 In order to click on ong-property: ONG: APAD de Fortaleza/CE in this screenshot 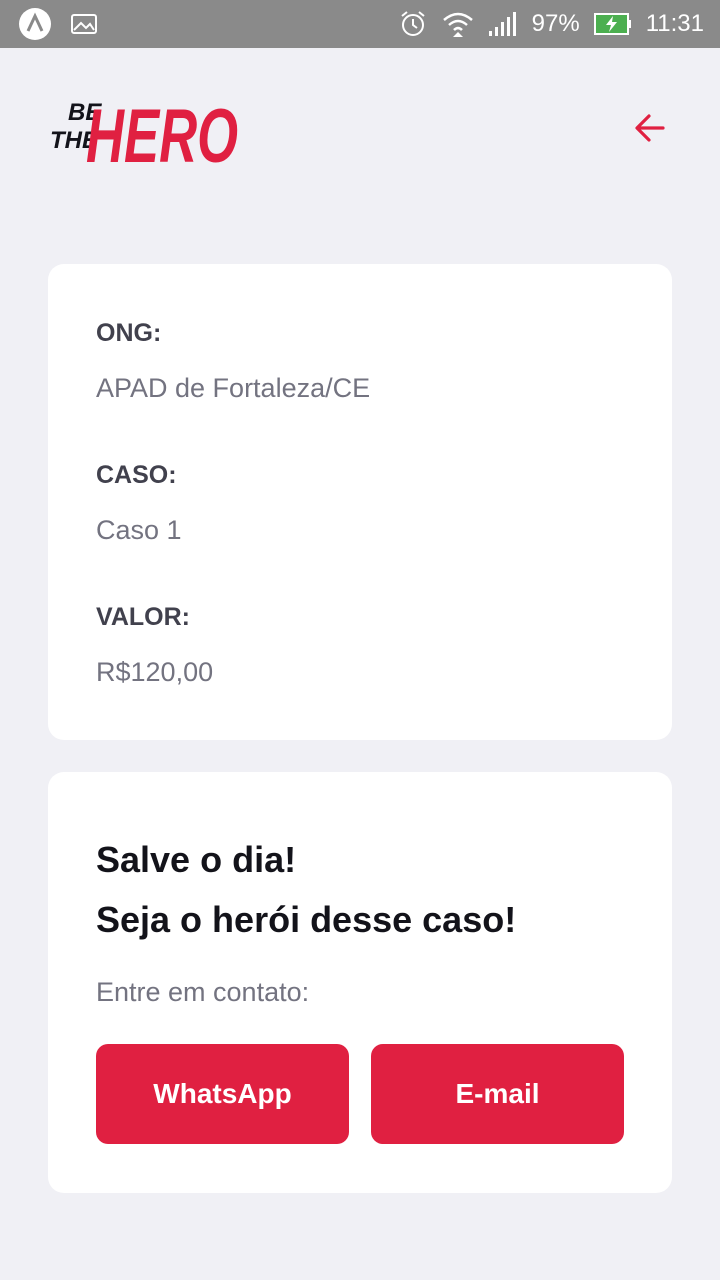, I will do `click(360, 361)`.